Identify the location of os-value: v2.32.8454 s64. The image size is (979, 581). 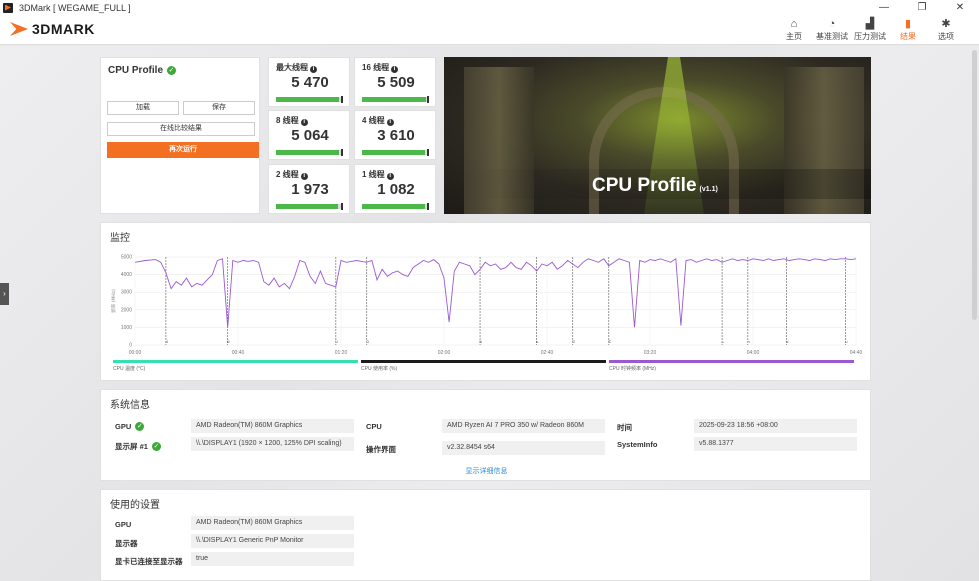
(523, 448).